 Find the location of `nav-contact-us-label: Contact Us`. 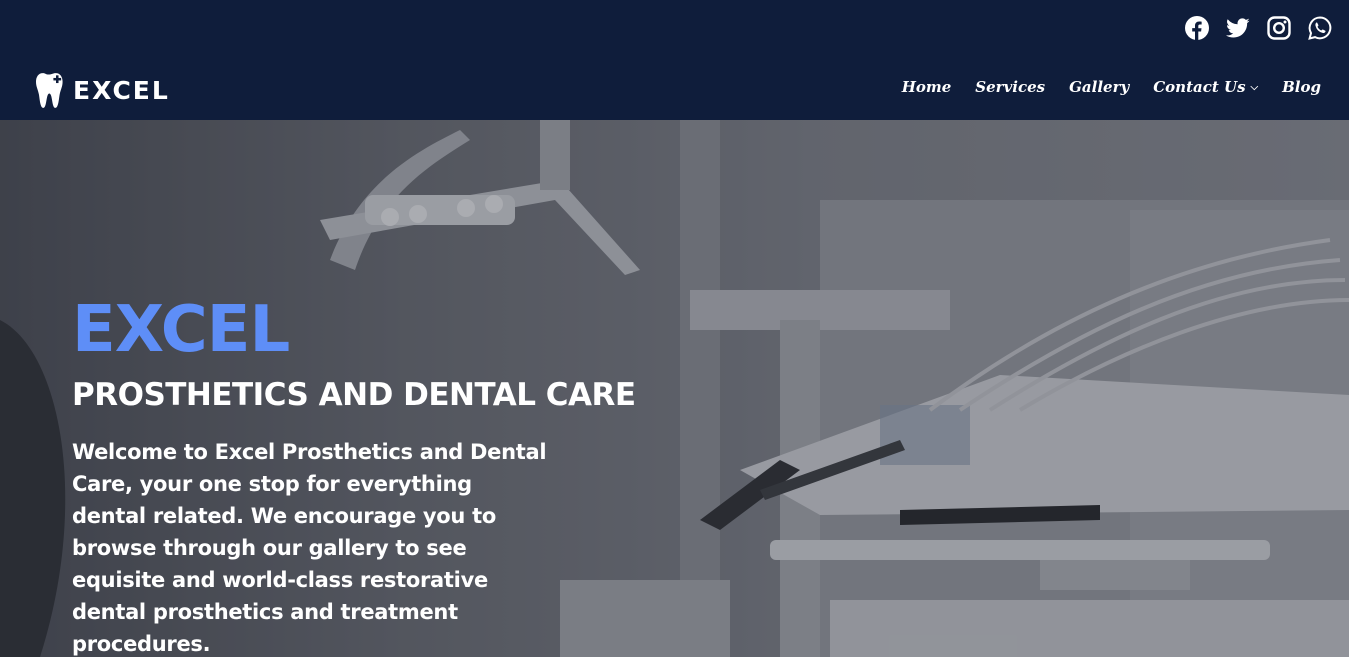

nav-contact-us-label: Contact Us is located at coordinates (1199, 87).